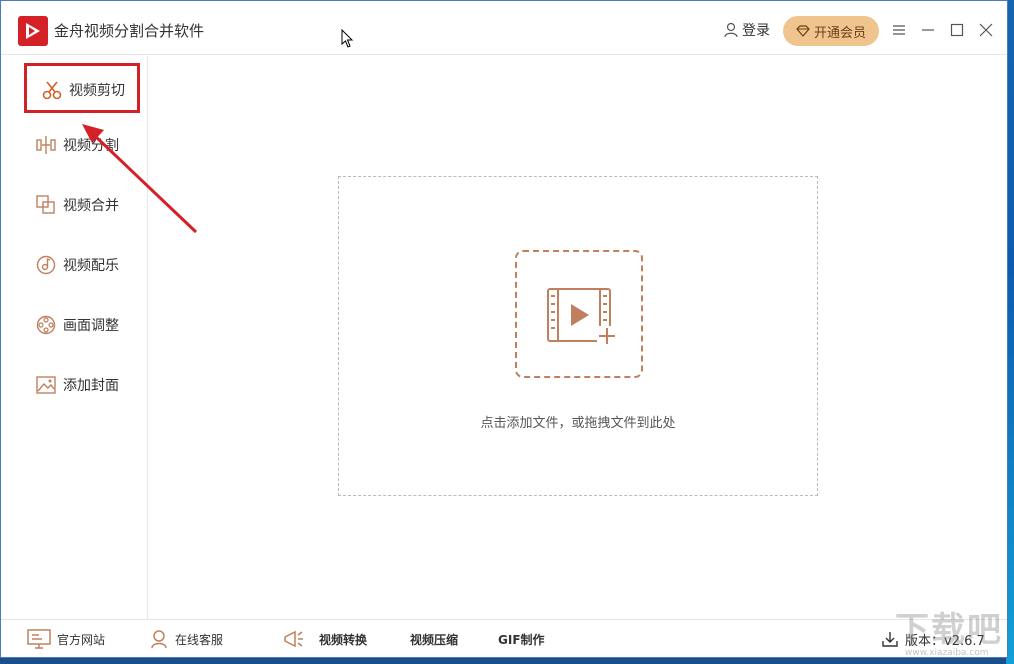  What do you see at coordinates (293, 639) in the screenshot?
I see `megaphone-icon` at bounding box center [293, 639].